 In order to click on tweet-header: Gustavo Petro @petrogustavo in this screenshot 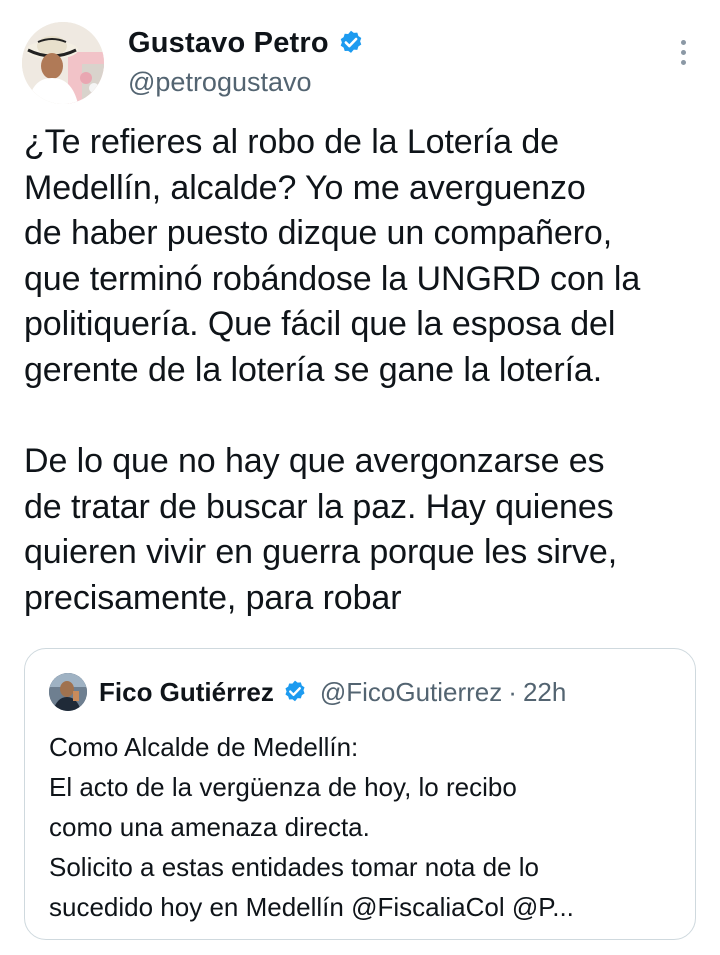, I will do `click(360, 63)`.